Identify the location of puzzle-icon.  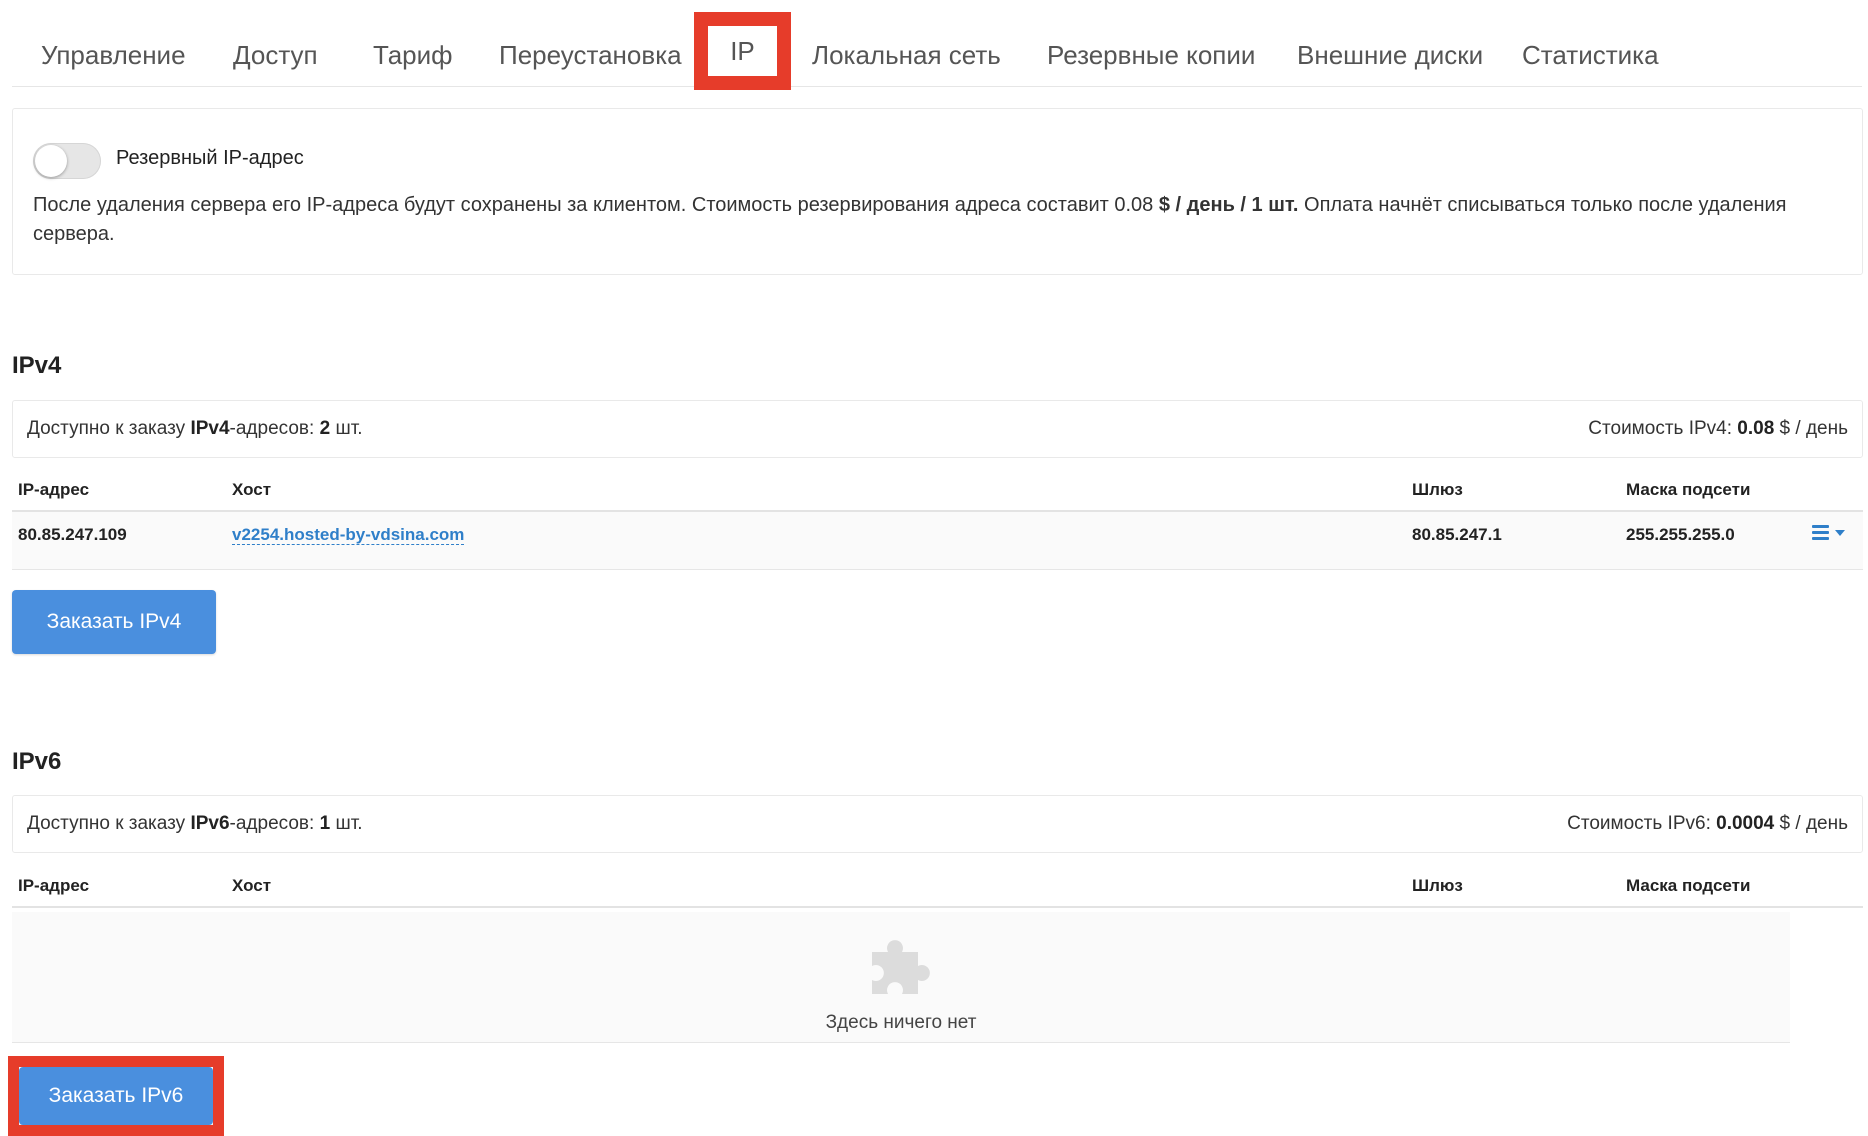
(901, 967).